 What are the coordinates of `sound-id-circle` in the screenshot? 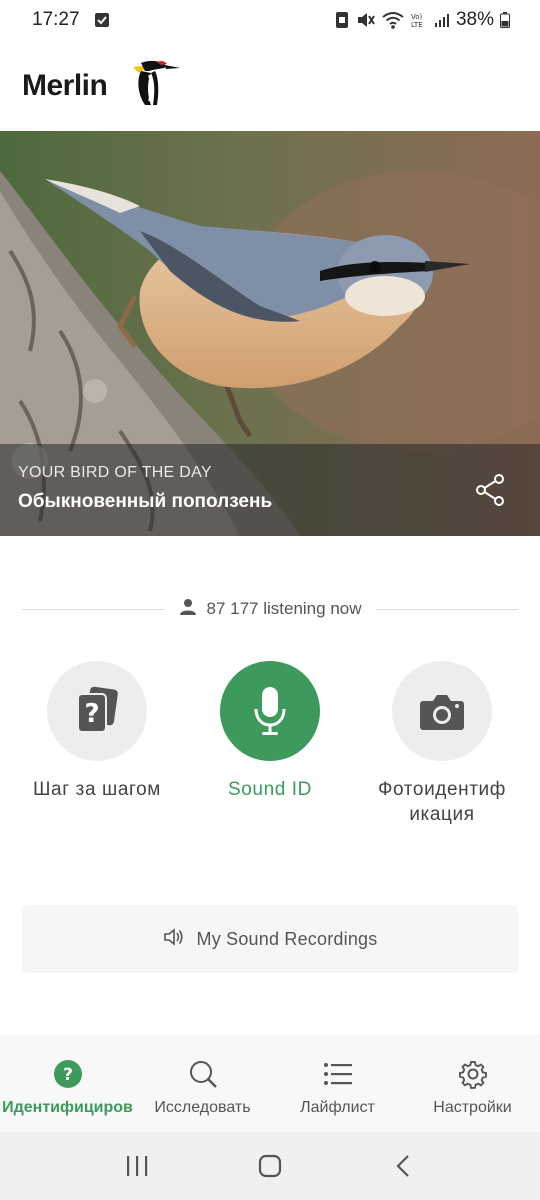 It's located at (270, 711).